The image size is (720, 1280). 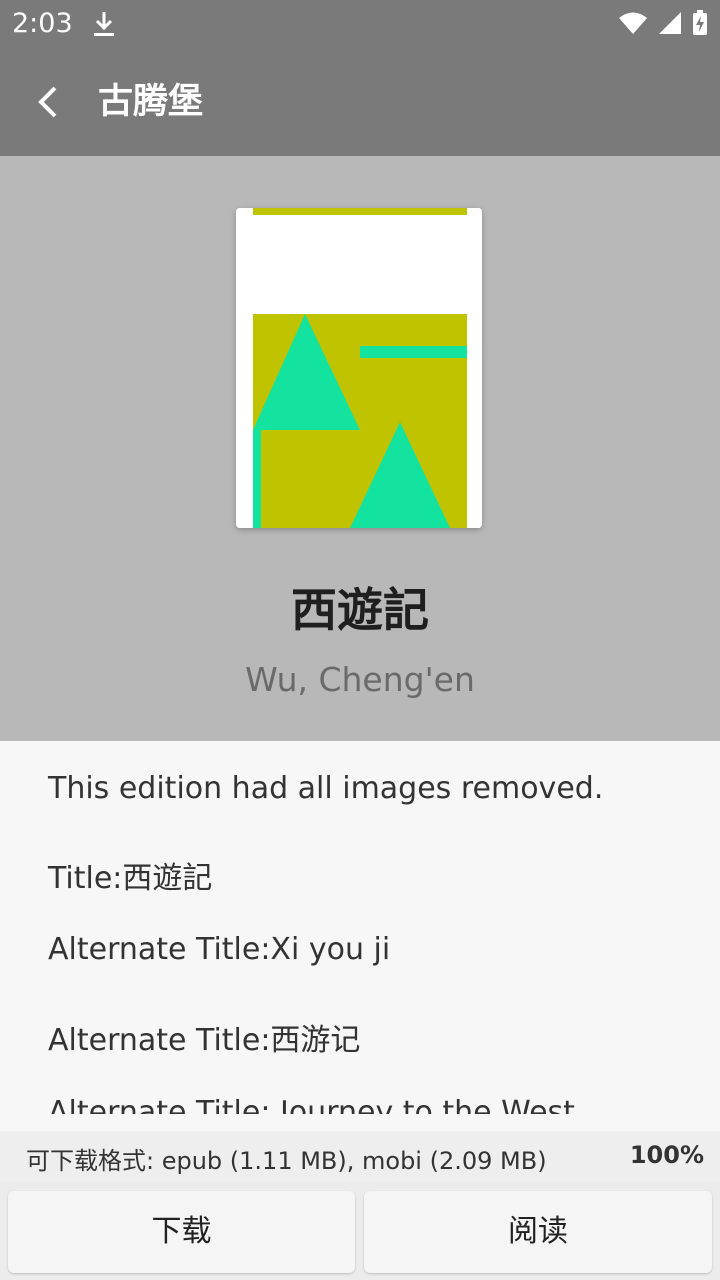 What do you see at coordinates (666, 1155) in the screenshot?
I see `download-progress: 100%` at bounding box center [666, 1155].